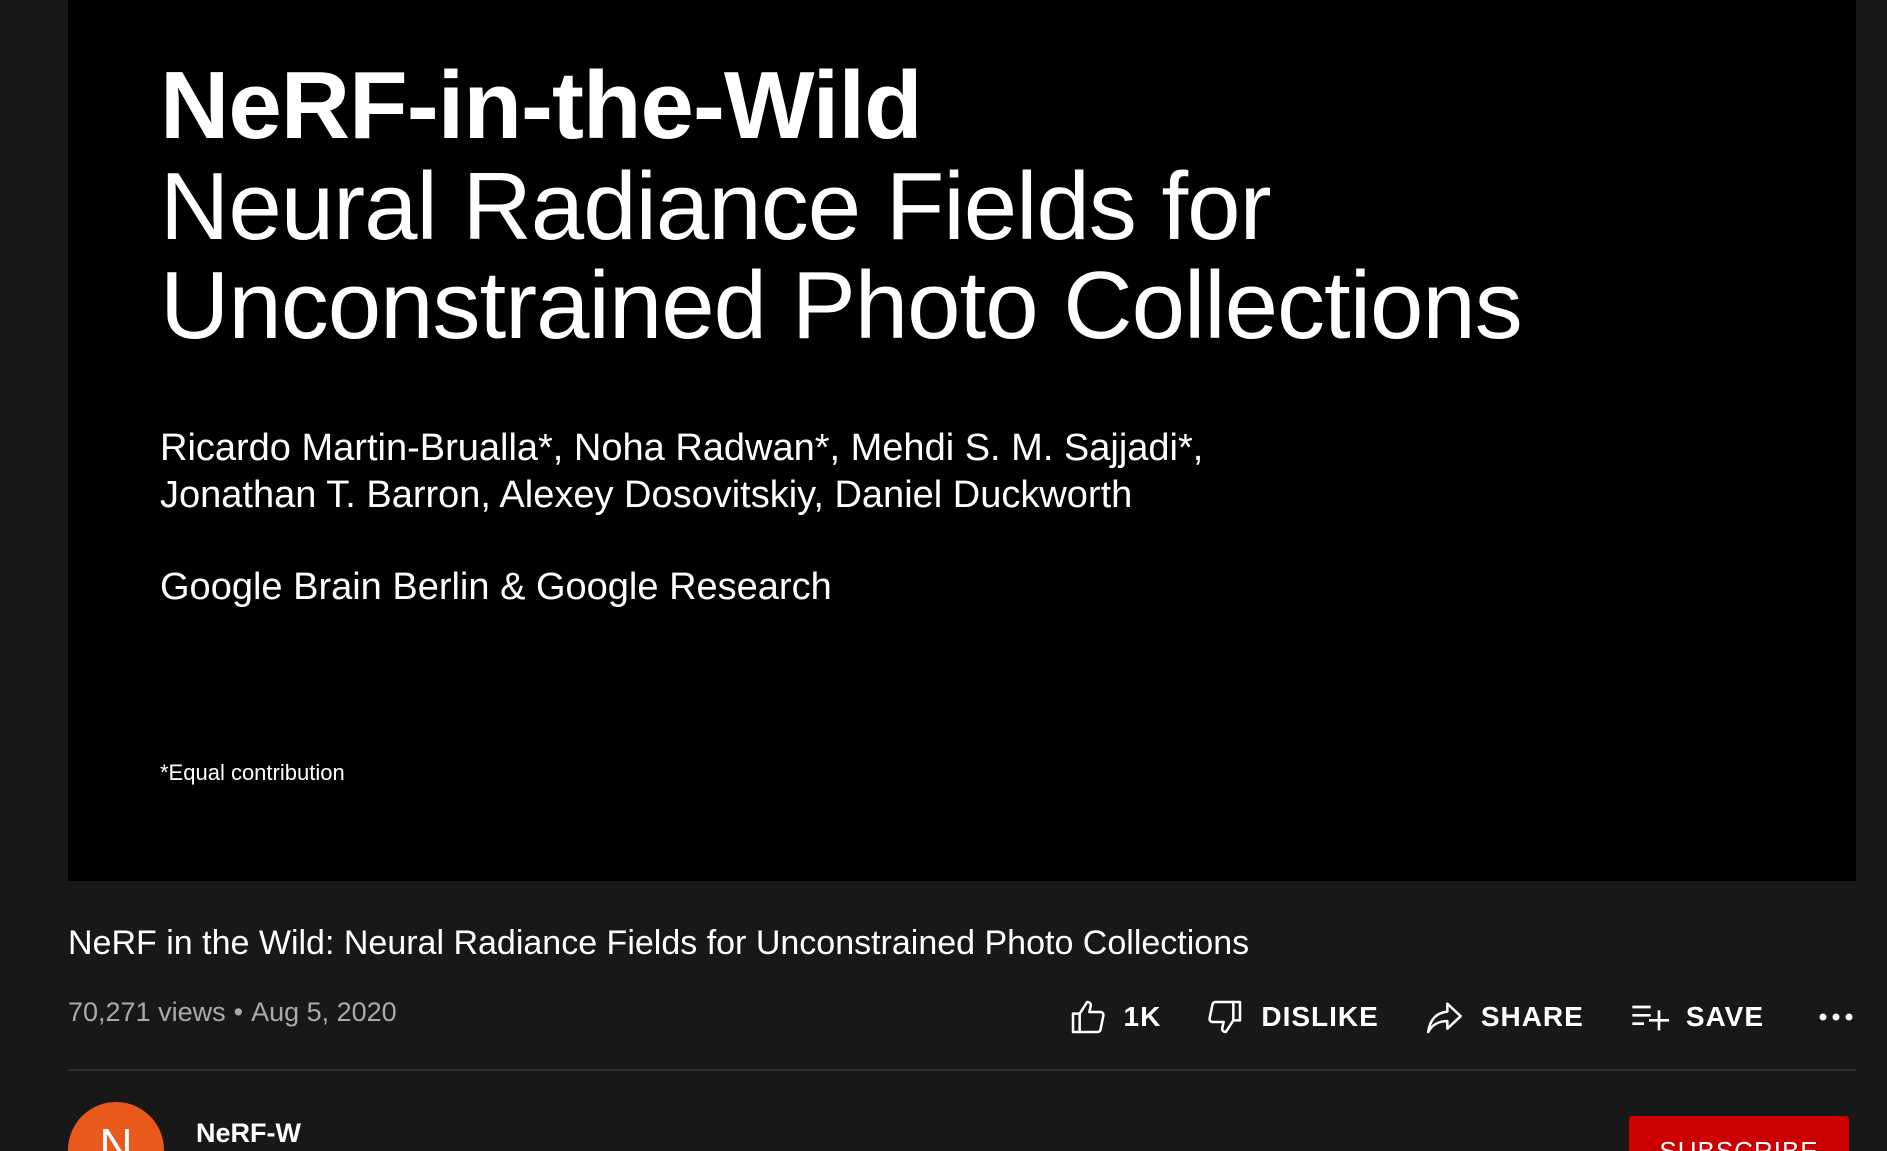  I want to click on share-arrow-icon, so click(1444, 1018).